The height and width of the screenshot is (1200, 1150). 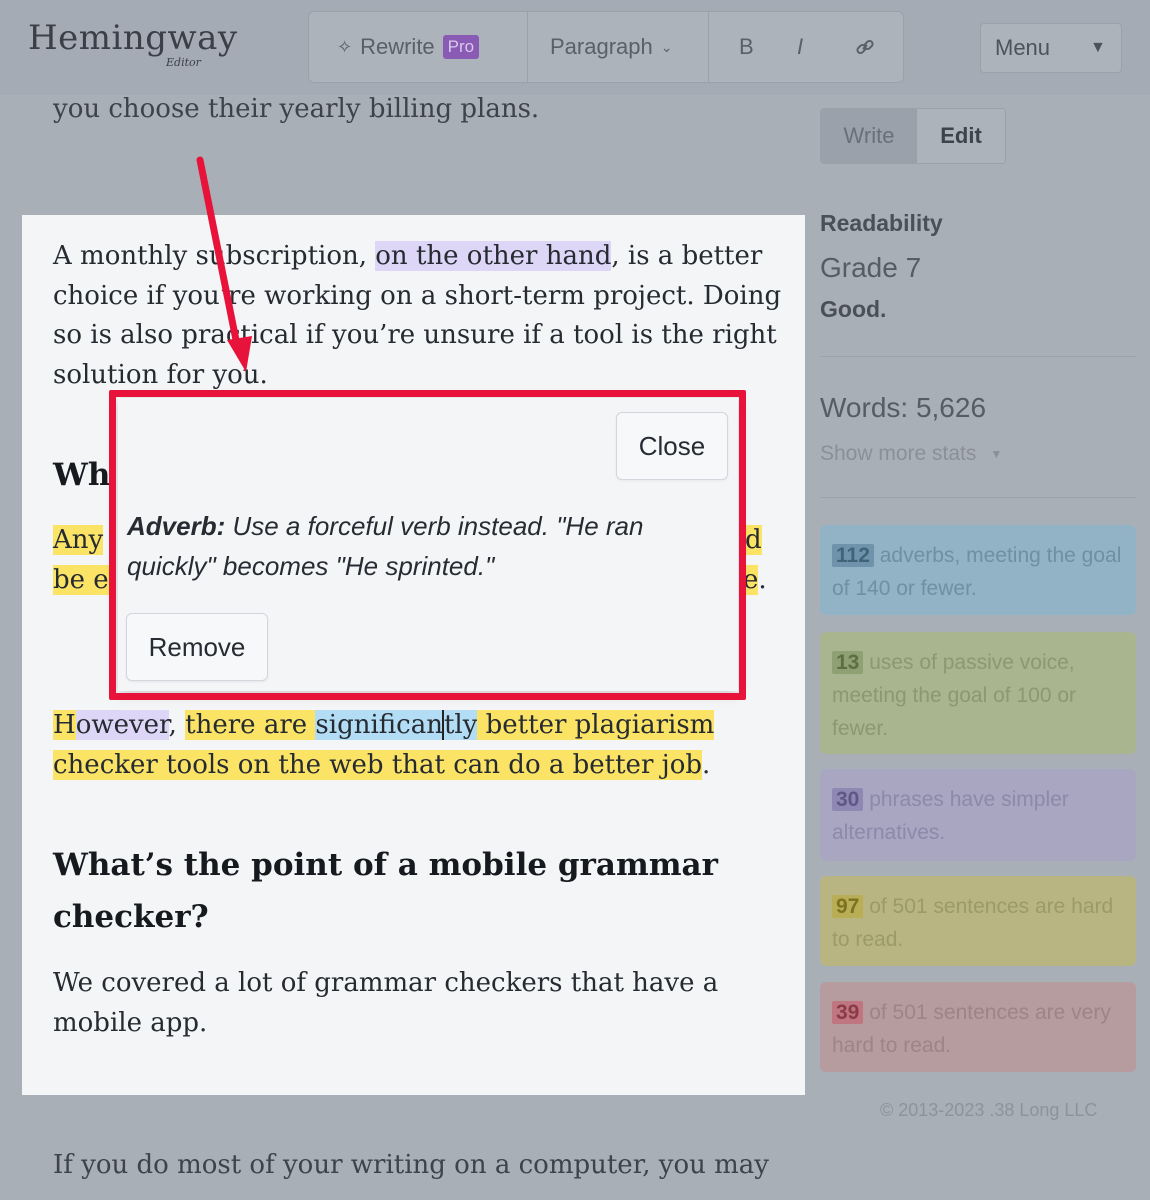 I want to click on show-more-stats-label: Show more stats, so click(x=898, y=453).